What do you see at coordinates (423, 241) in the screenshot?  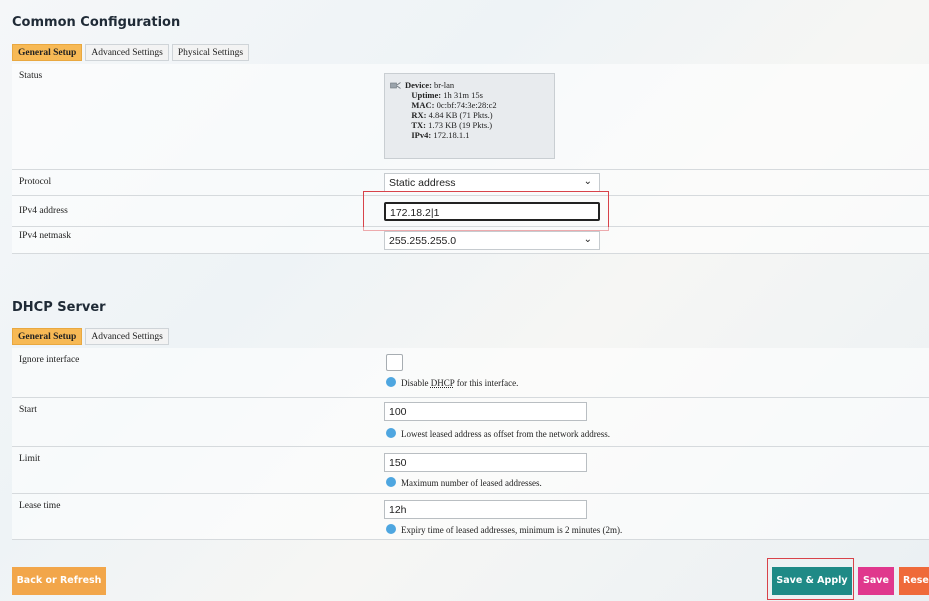 I see `ipv4-netmask-select-value: 255.255.255.0` at bounding box center [423, 241].